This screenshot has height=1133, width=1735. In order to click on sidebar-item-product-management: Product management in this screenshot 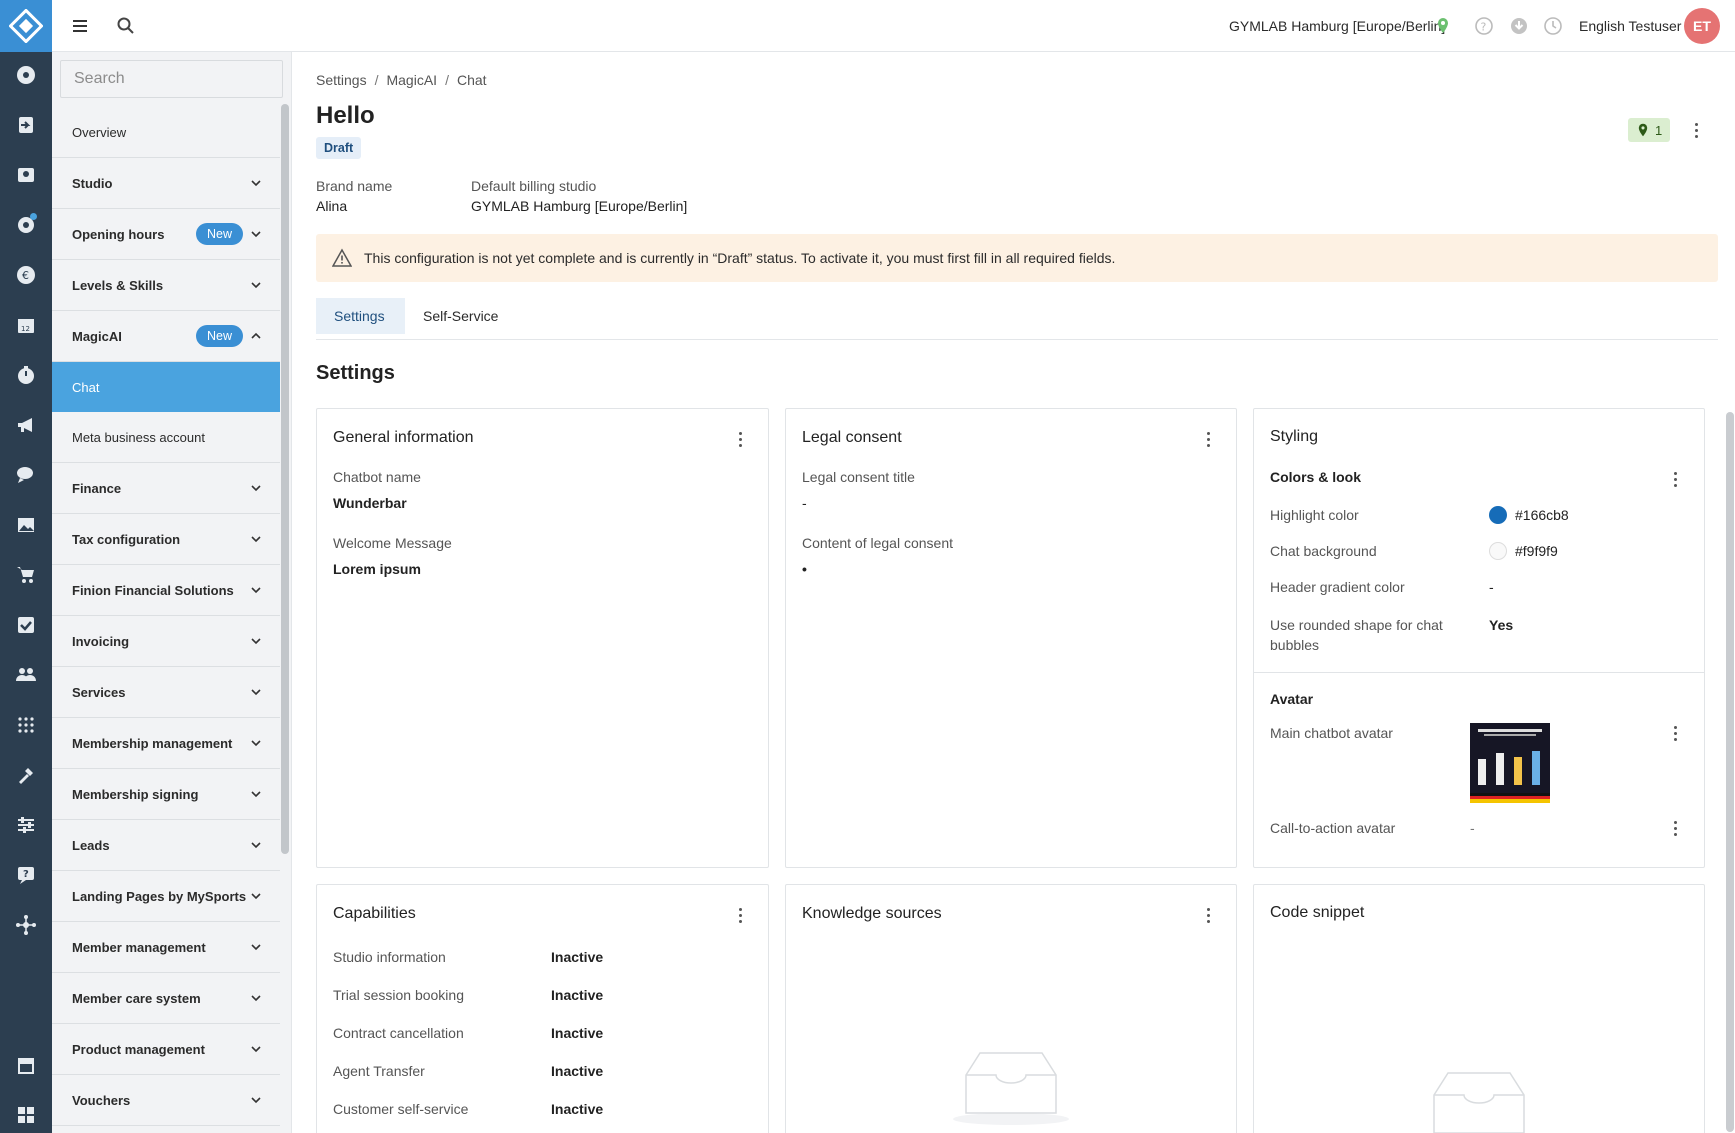, I will do `click(166, 1049)`.